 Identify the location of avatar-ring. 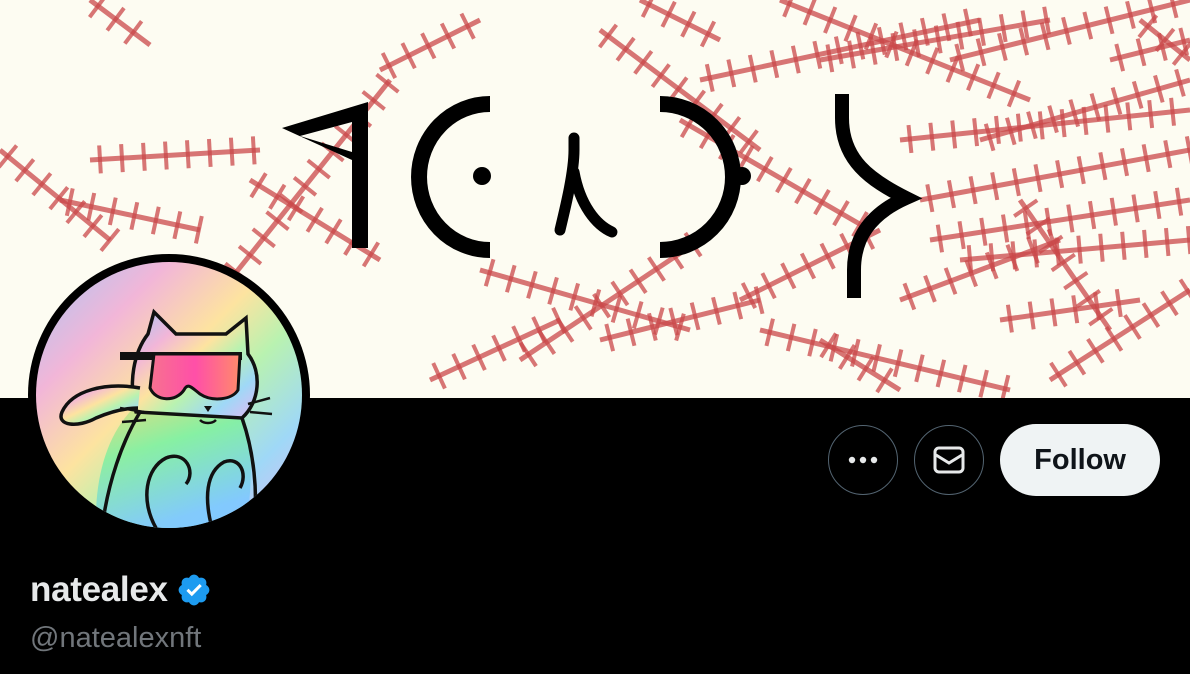
(169, 395).